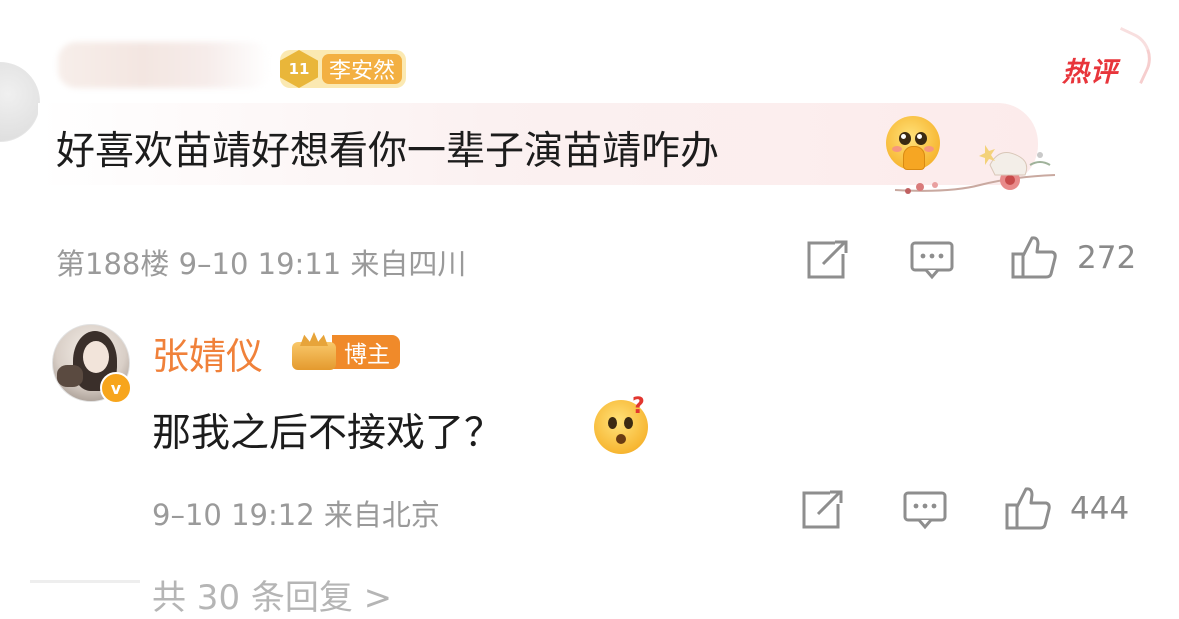 The image size is (1179, 619). What do you see at coordinates (85, 581) in the screenshot?
I see `divider` at bounding box center [85, 581].